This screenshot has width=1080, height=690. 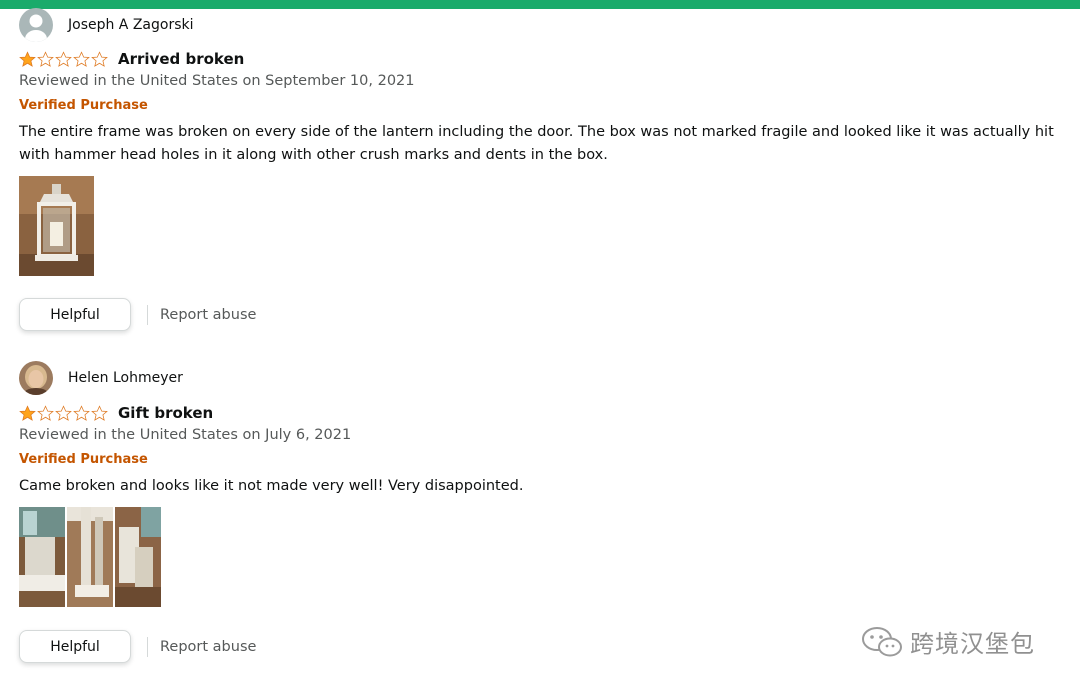 I want to click on review-title: Gift broken, so click(x=165, y=413).